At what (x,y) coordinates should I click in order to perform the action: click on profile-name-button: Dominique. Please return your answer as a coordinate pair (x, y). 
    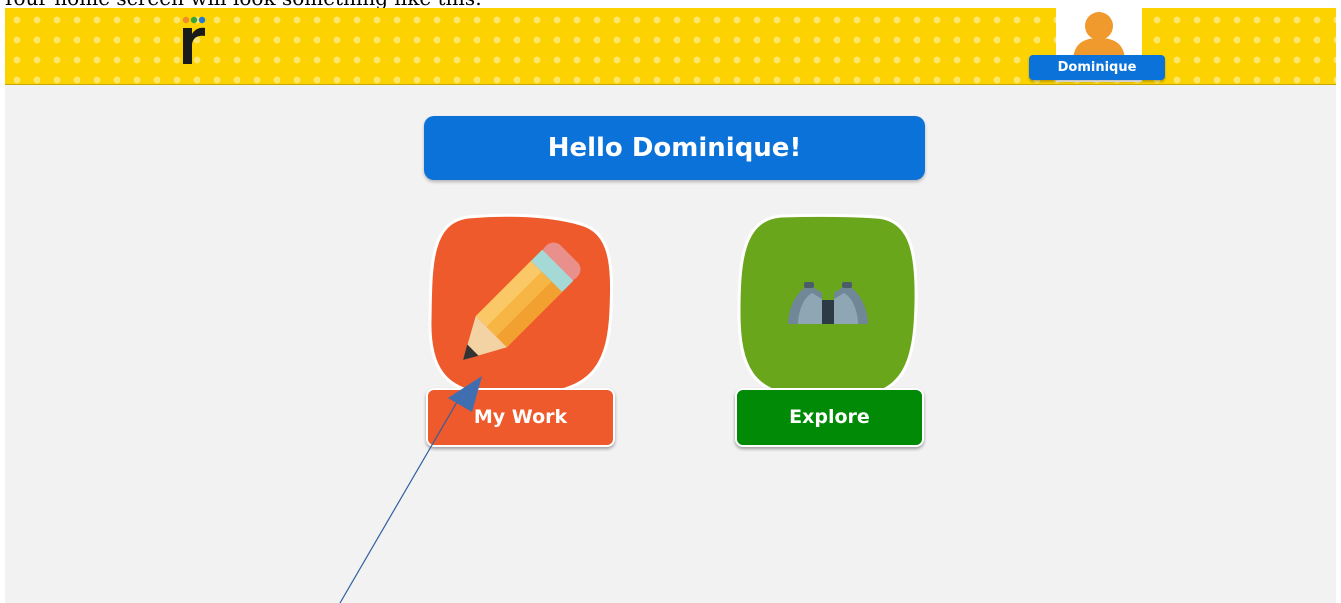
    Looking at the image, I should click on (1097, 67).